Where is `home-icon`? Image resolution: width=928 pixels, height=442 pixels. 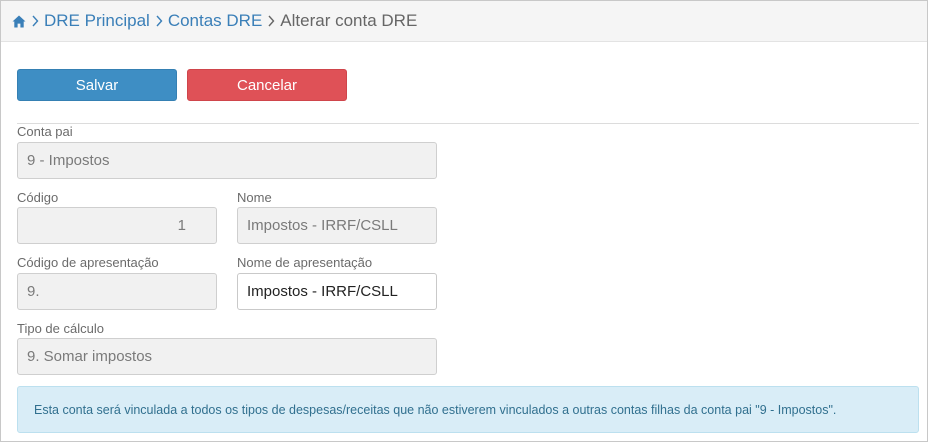 home-icon is located at coordinates (19, 21).